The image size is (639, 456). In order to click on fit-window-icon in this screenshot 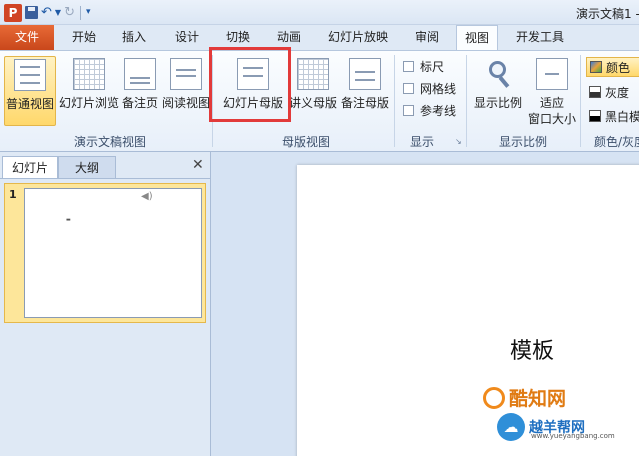, I will do `click(552, 74)`.